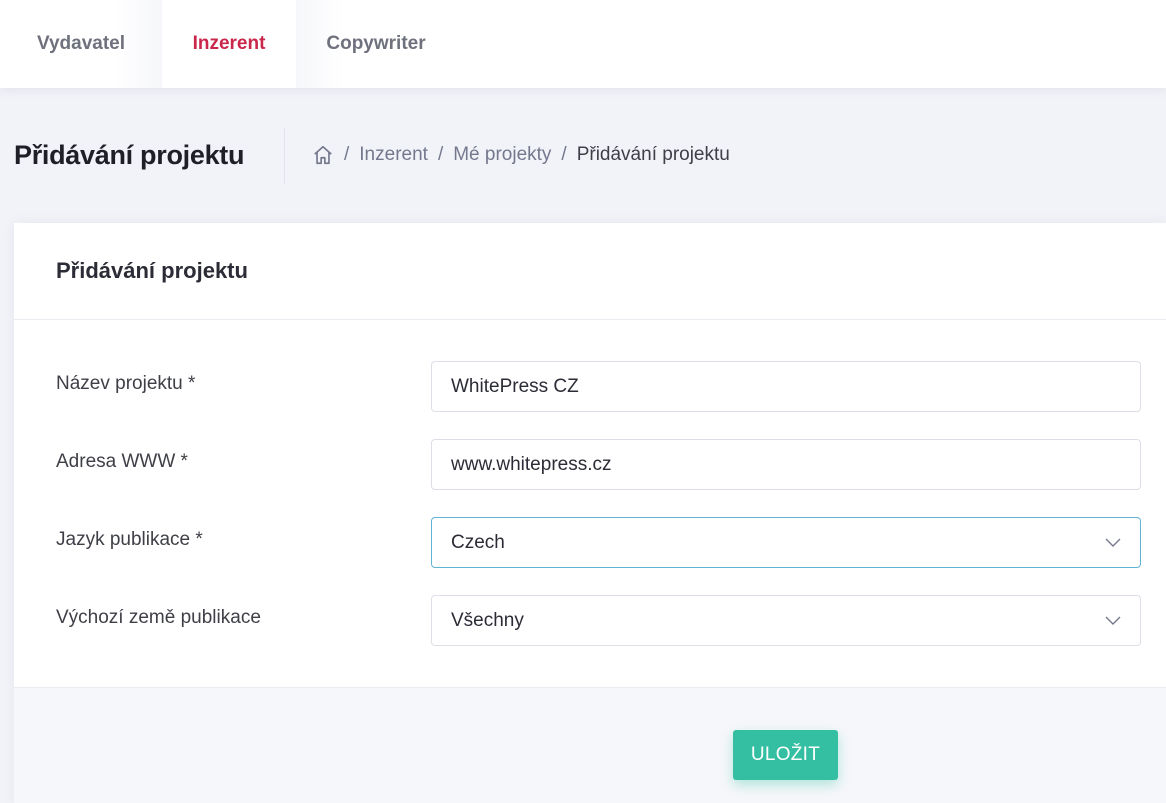 The width and height of the screenshot is (1166, 803). Describe the element at coordinates (653, 154) in the screenshot. I see `breadcrumb-item-current: Přidávání projektu` at that location.